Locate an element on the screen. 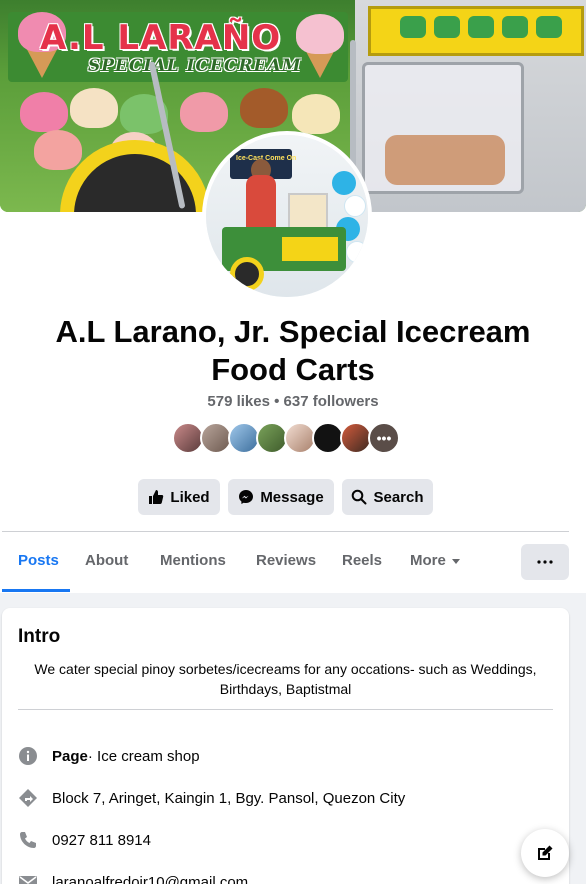  page-tabs: Posts About Mentions Reviews Reels More is located at coordinates (293, 562).